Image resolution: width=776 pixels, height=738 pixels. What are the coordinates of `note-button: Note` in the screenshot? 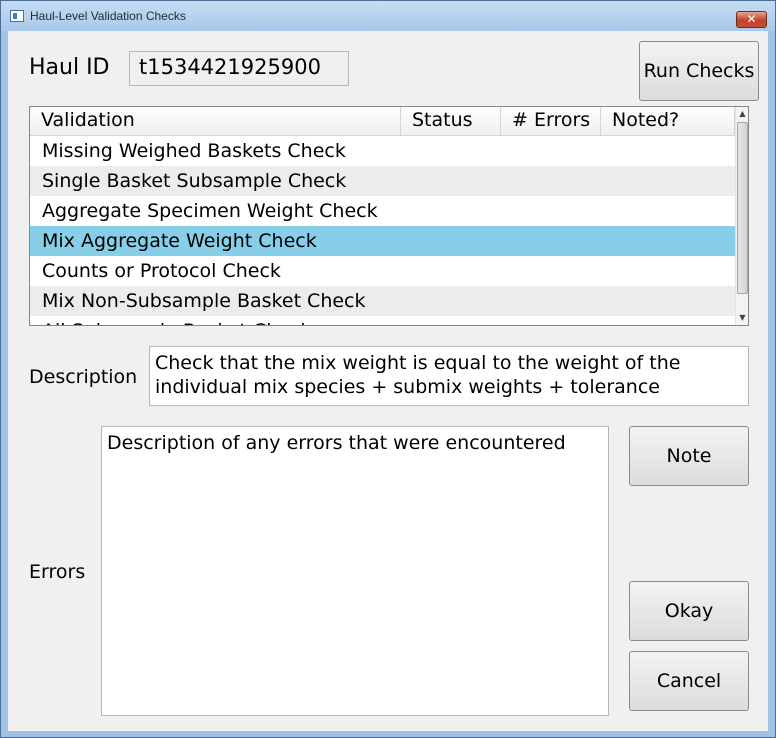 It's located at (689, 456).